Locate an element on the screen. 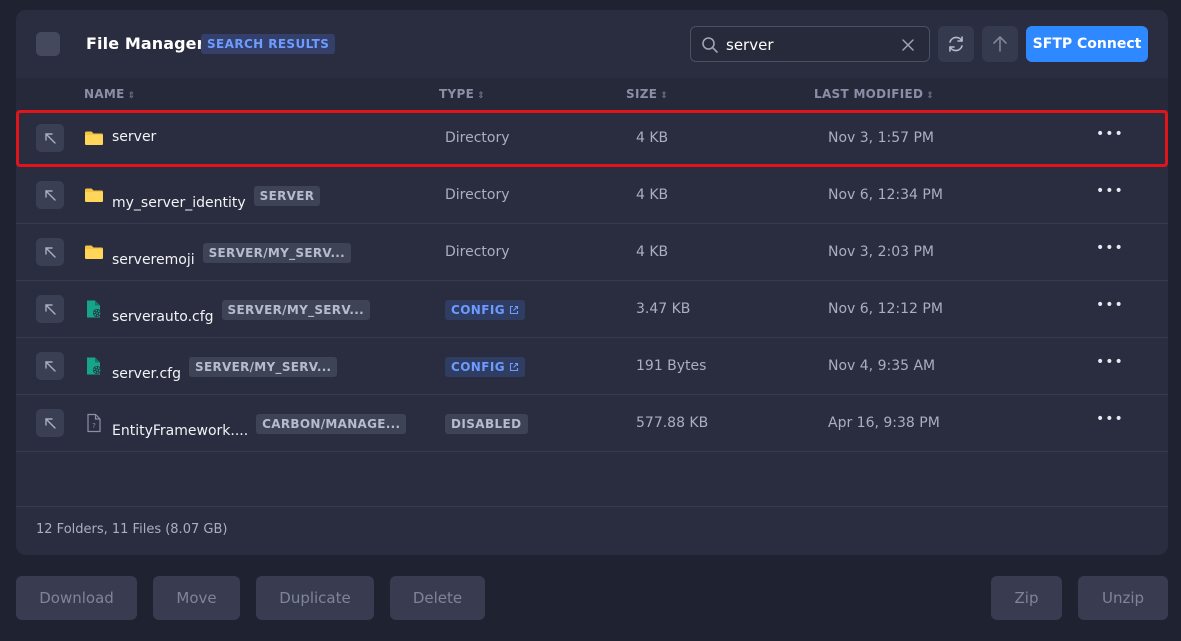 This screenshot has height=641, width=1181. refresh-button is located at coordinates (956, 44).